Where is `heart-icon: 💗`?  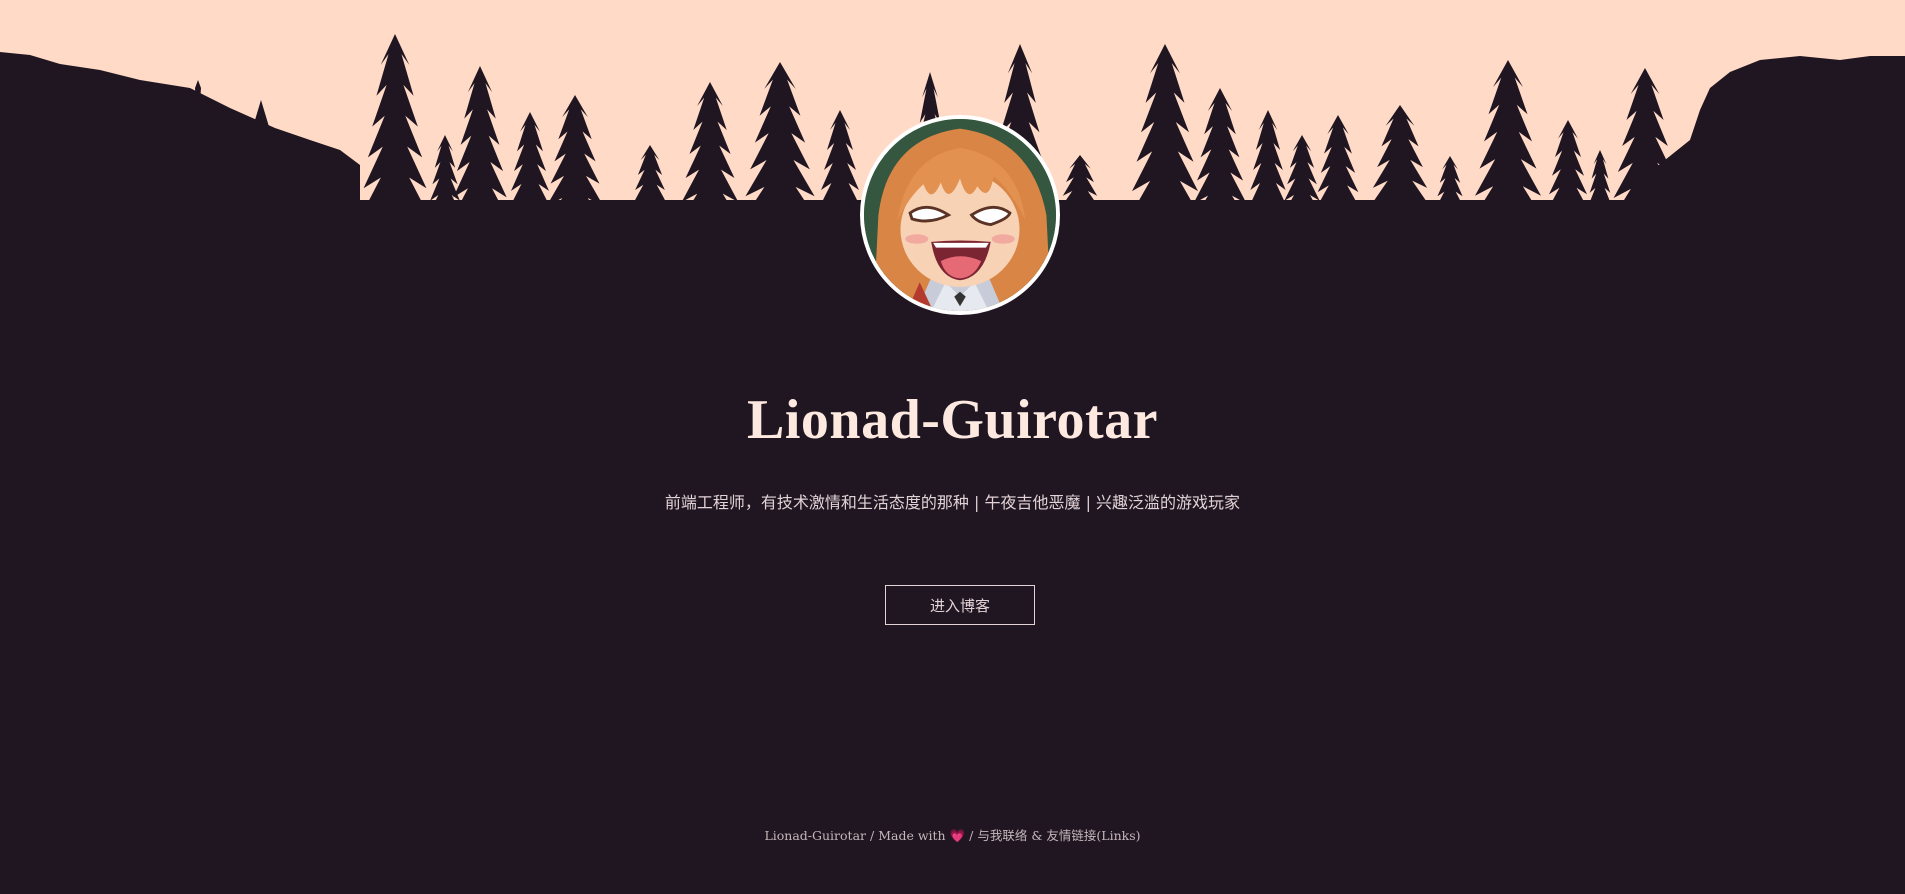
heart-icon: 💗 is located at coordinates (957, 835).